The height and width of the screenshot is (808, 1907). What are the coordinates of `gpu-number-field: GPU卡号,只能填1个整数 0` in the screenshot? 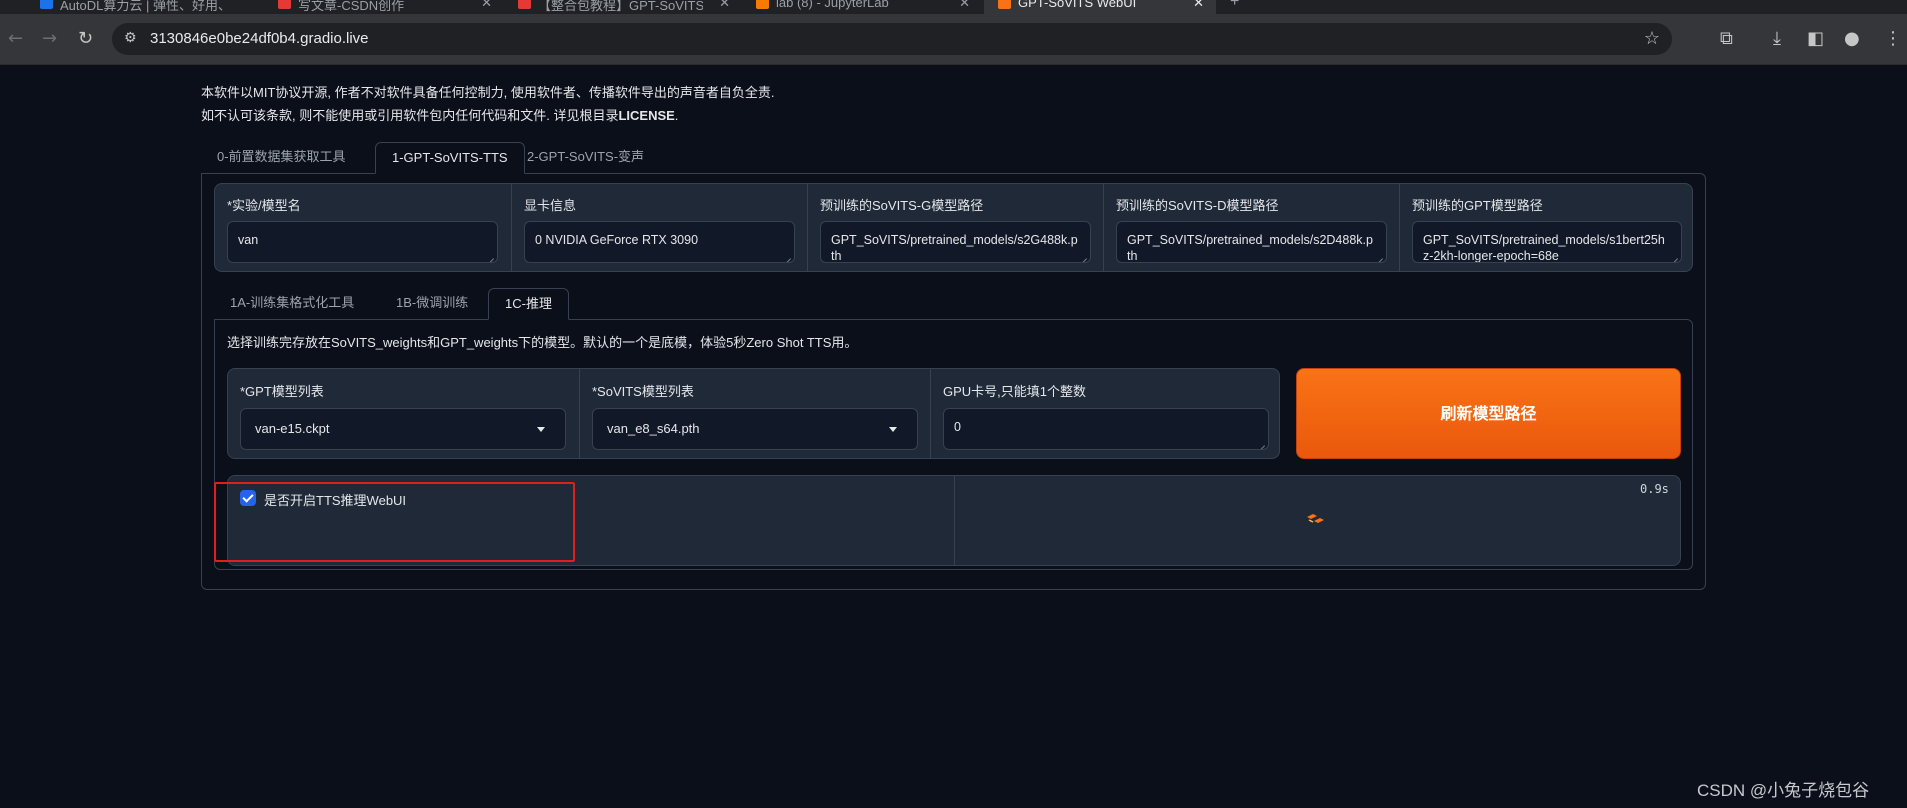 It's located at (1104, 413).